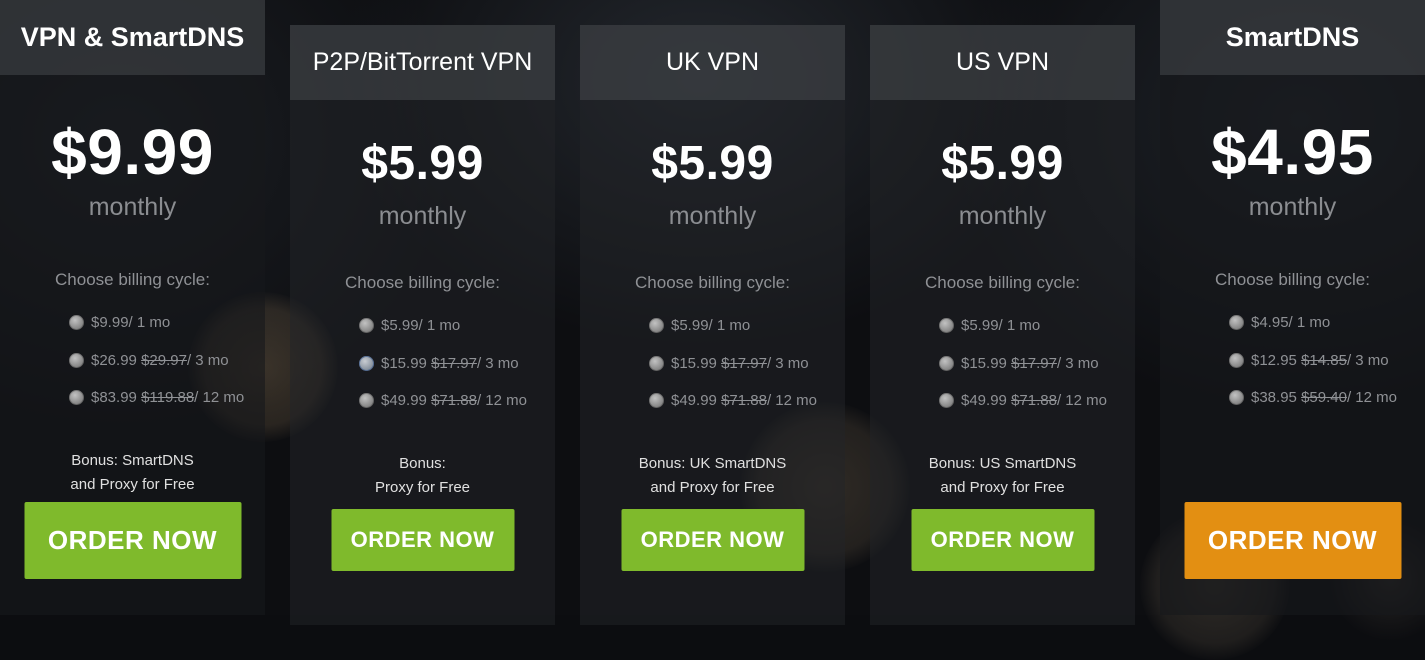 The image size is (1425, 660). What do you see at coordinates (1327, 323) in the screenshot?
I see `billing-option-1mo: $4.95 / 1 mo` at bounding box center [1327, 323].